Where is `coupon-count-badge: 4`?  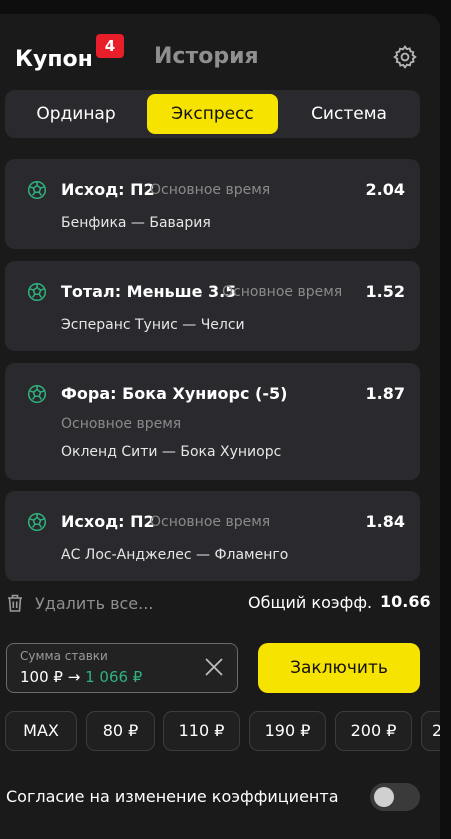
coupon-count-badge: 4 is located at coordinates (110, 46).